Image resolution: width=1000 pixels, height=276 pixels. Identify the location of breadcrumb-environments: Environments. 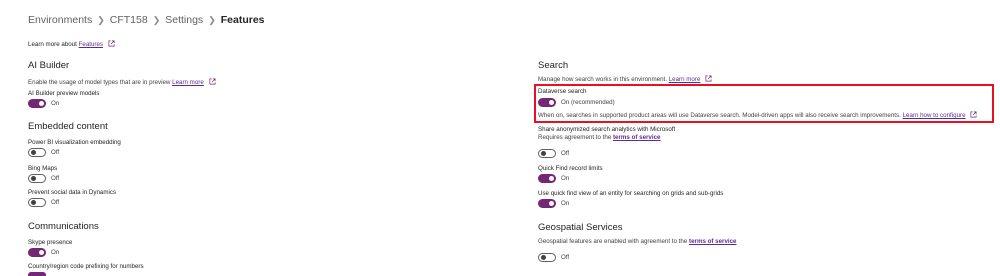
(60, 20).